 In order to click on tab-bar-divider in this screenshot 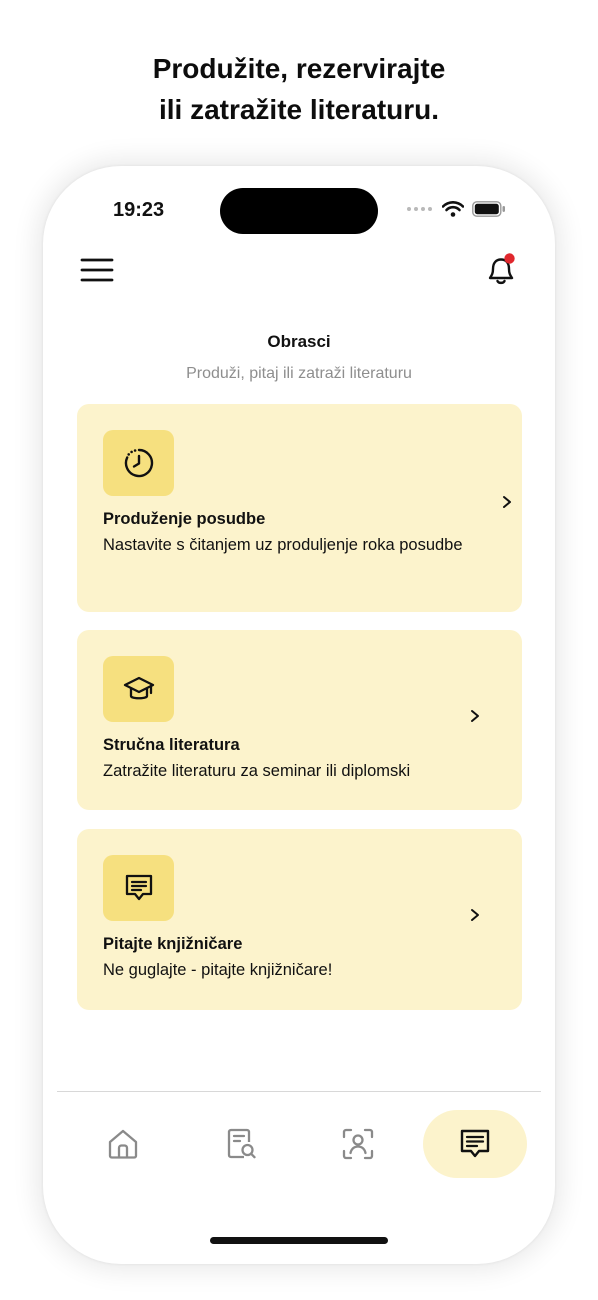, I will do `click(299, 1091)`.